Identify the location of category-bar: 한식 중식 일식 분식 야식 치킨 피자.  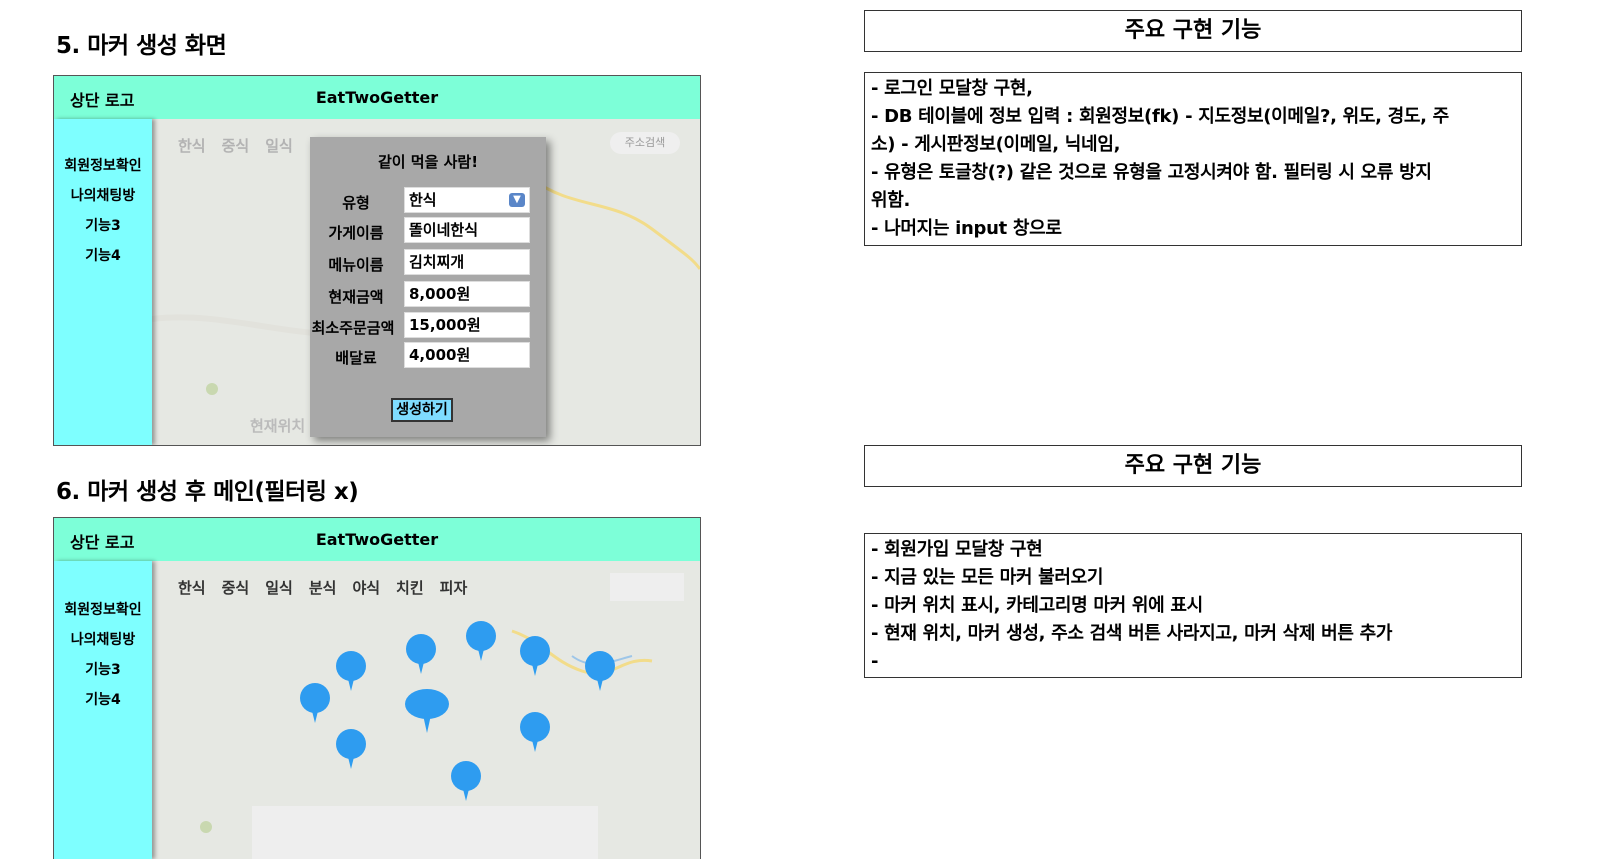
(322, 587).